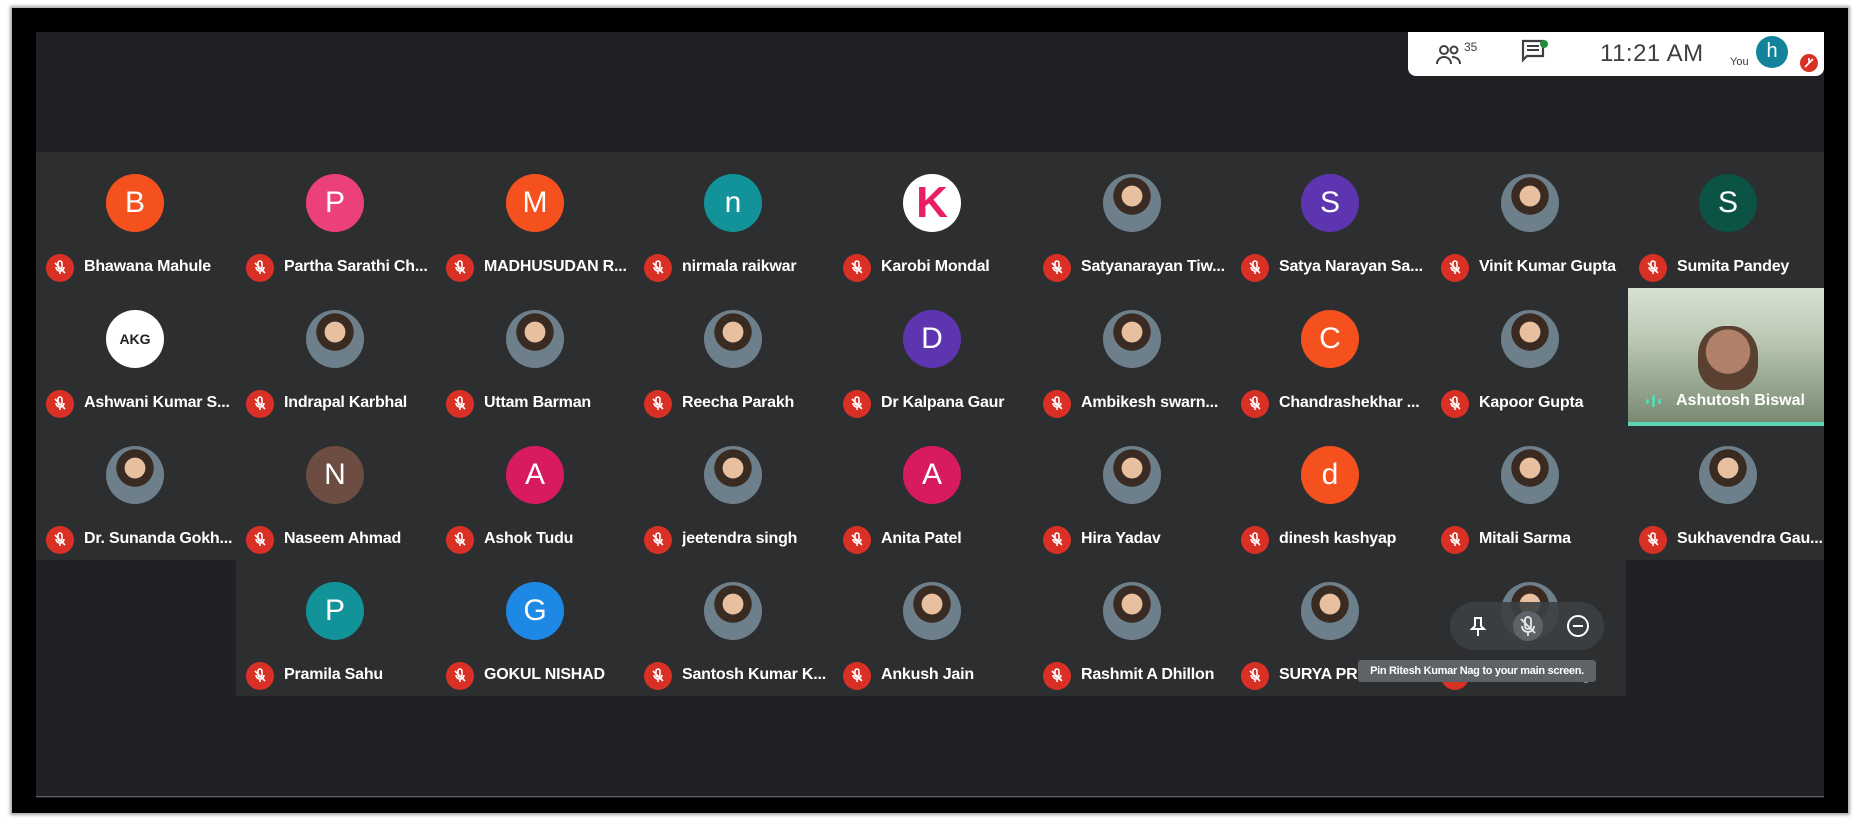 Image resolution: width=1860 pixels, height=821 pixels. I want to click on participant-avatar: C, so click(1330, 339).